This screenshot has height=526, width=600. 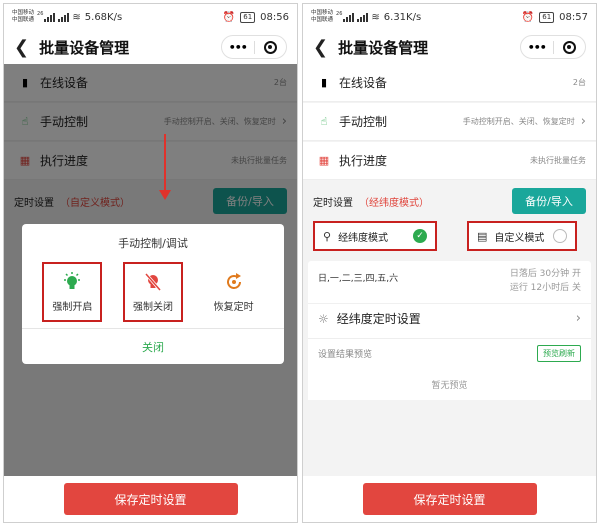 What do you see at coordinates (150, 17) in the screenshot?
I see `status-bar: 中国移动 中国联通 26 ≋ 5.68K/s ⏰ 61 08:56` at bounding box center [150, 17].